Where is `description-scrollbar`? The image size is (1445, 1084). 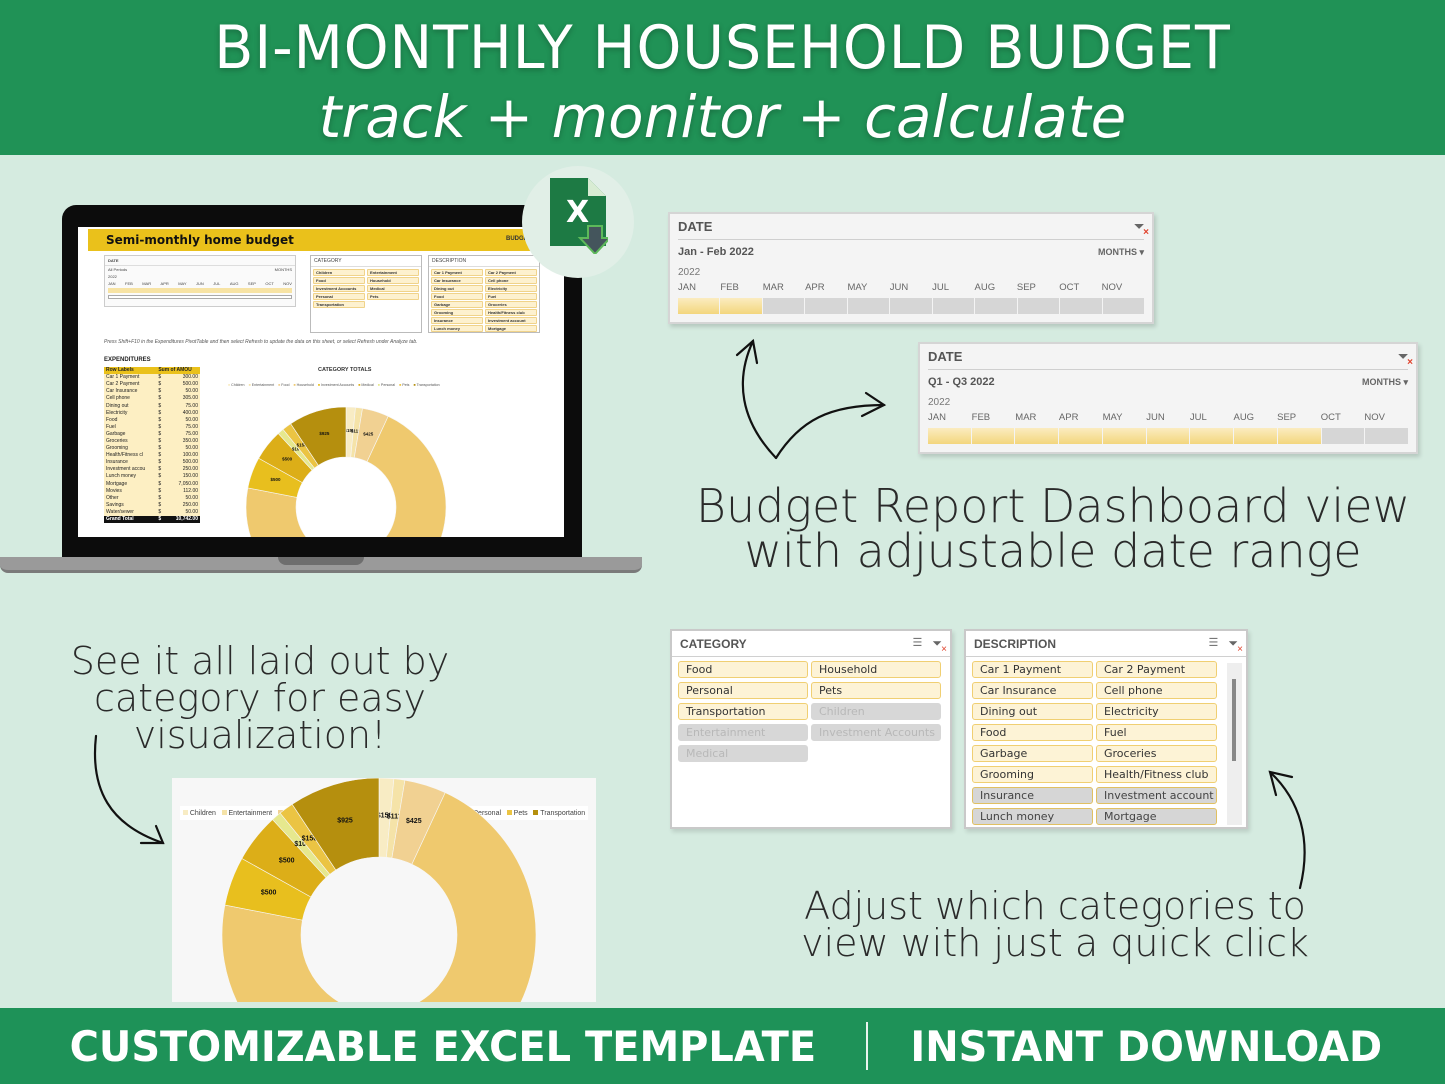
description-scrollbar is located at coordinates (1234, 744).